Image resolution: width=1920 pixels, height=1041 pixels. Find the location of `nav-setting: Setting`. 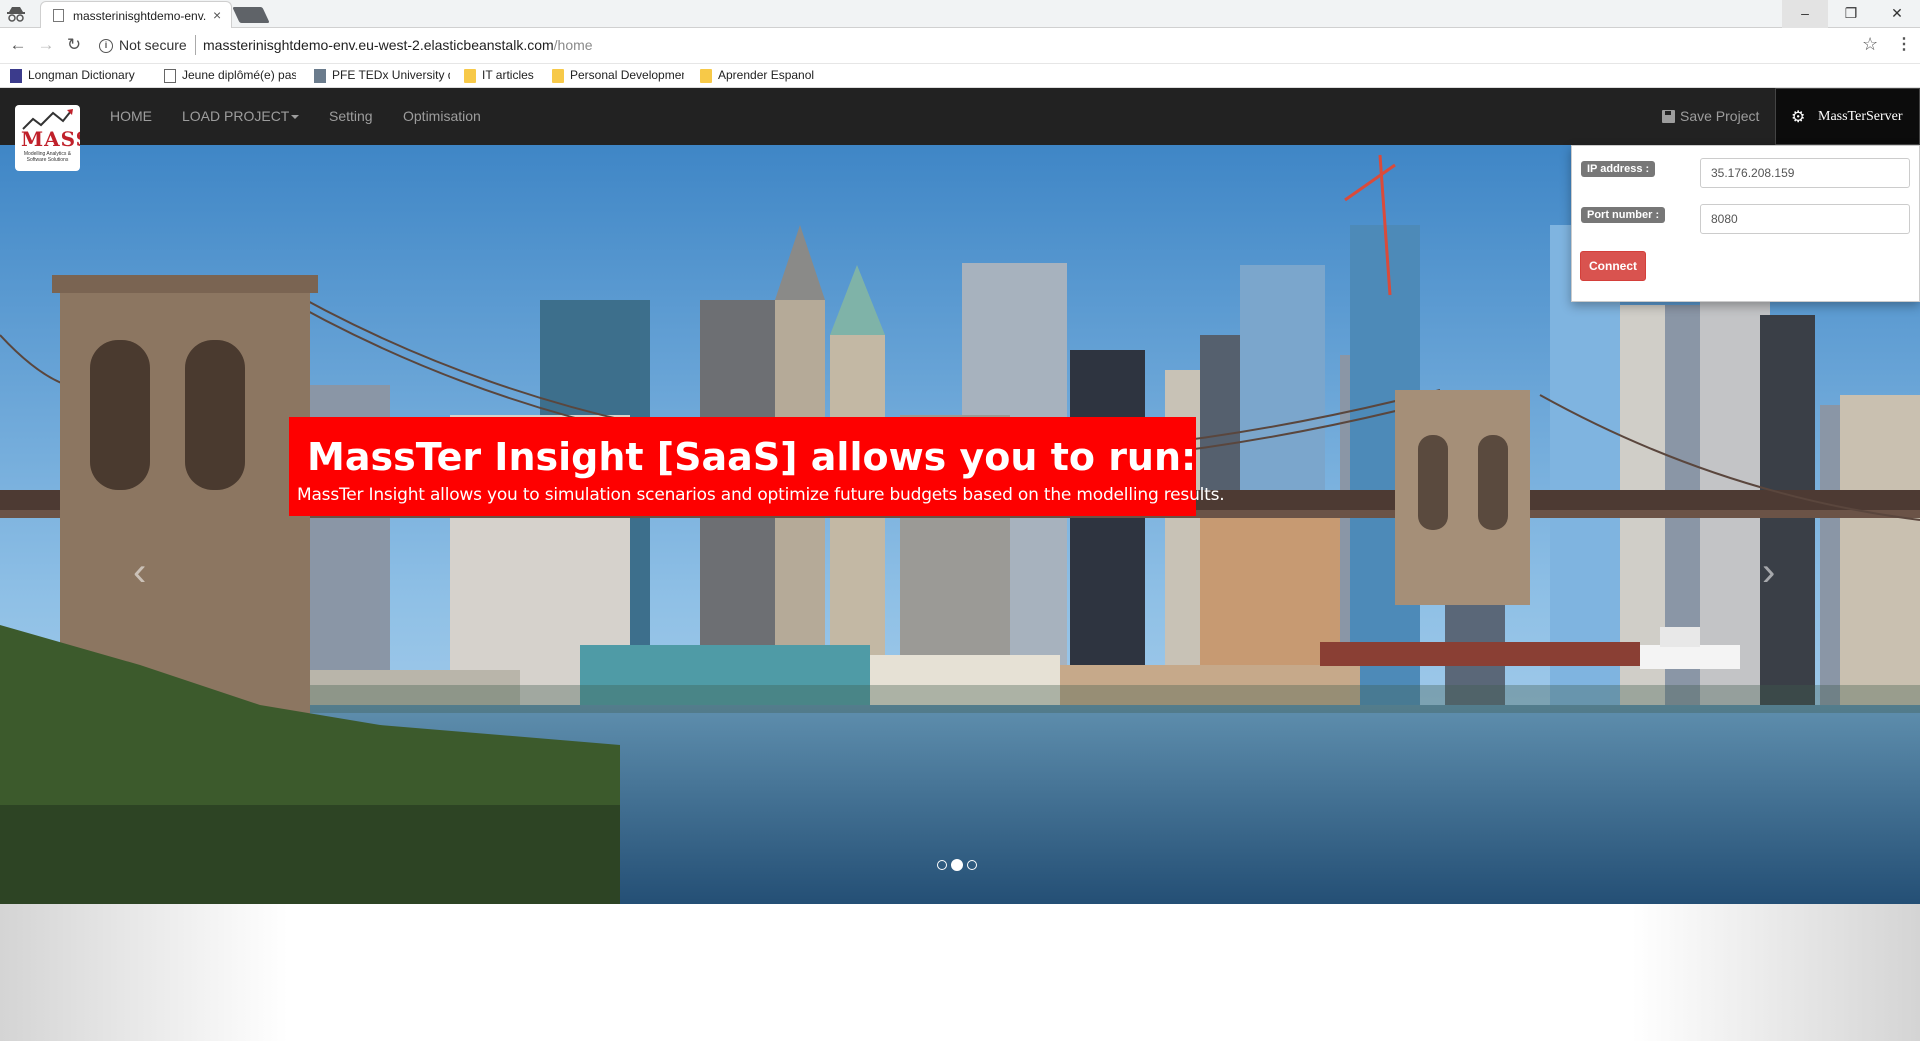

nav-setting: Setting is located at coordinates (351, 116).